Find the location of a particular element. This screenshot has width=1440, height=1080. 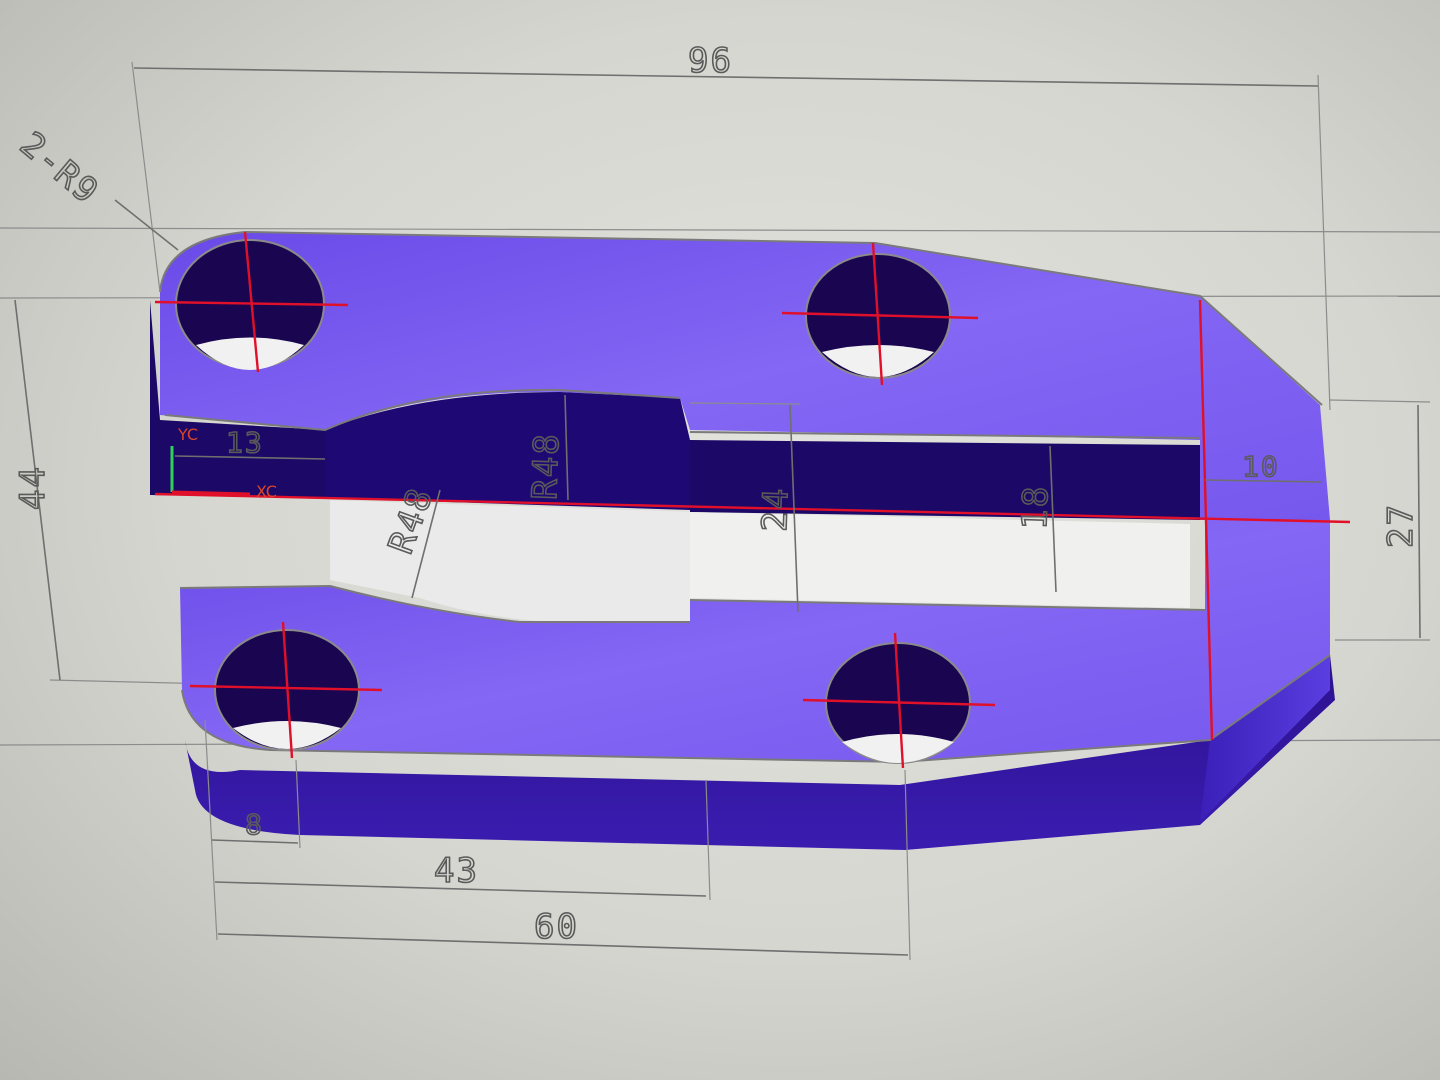

dim-96: 96 is located at coordinates (710, 61).